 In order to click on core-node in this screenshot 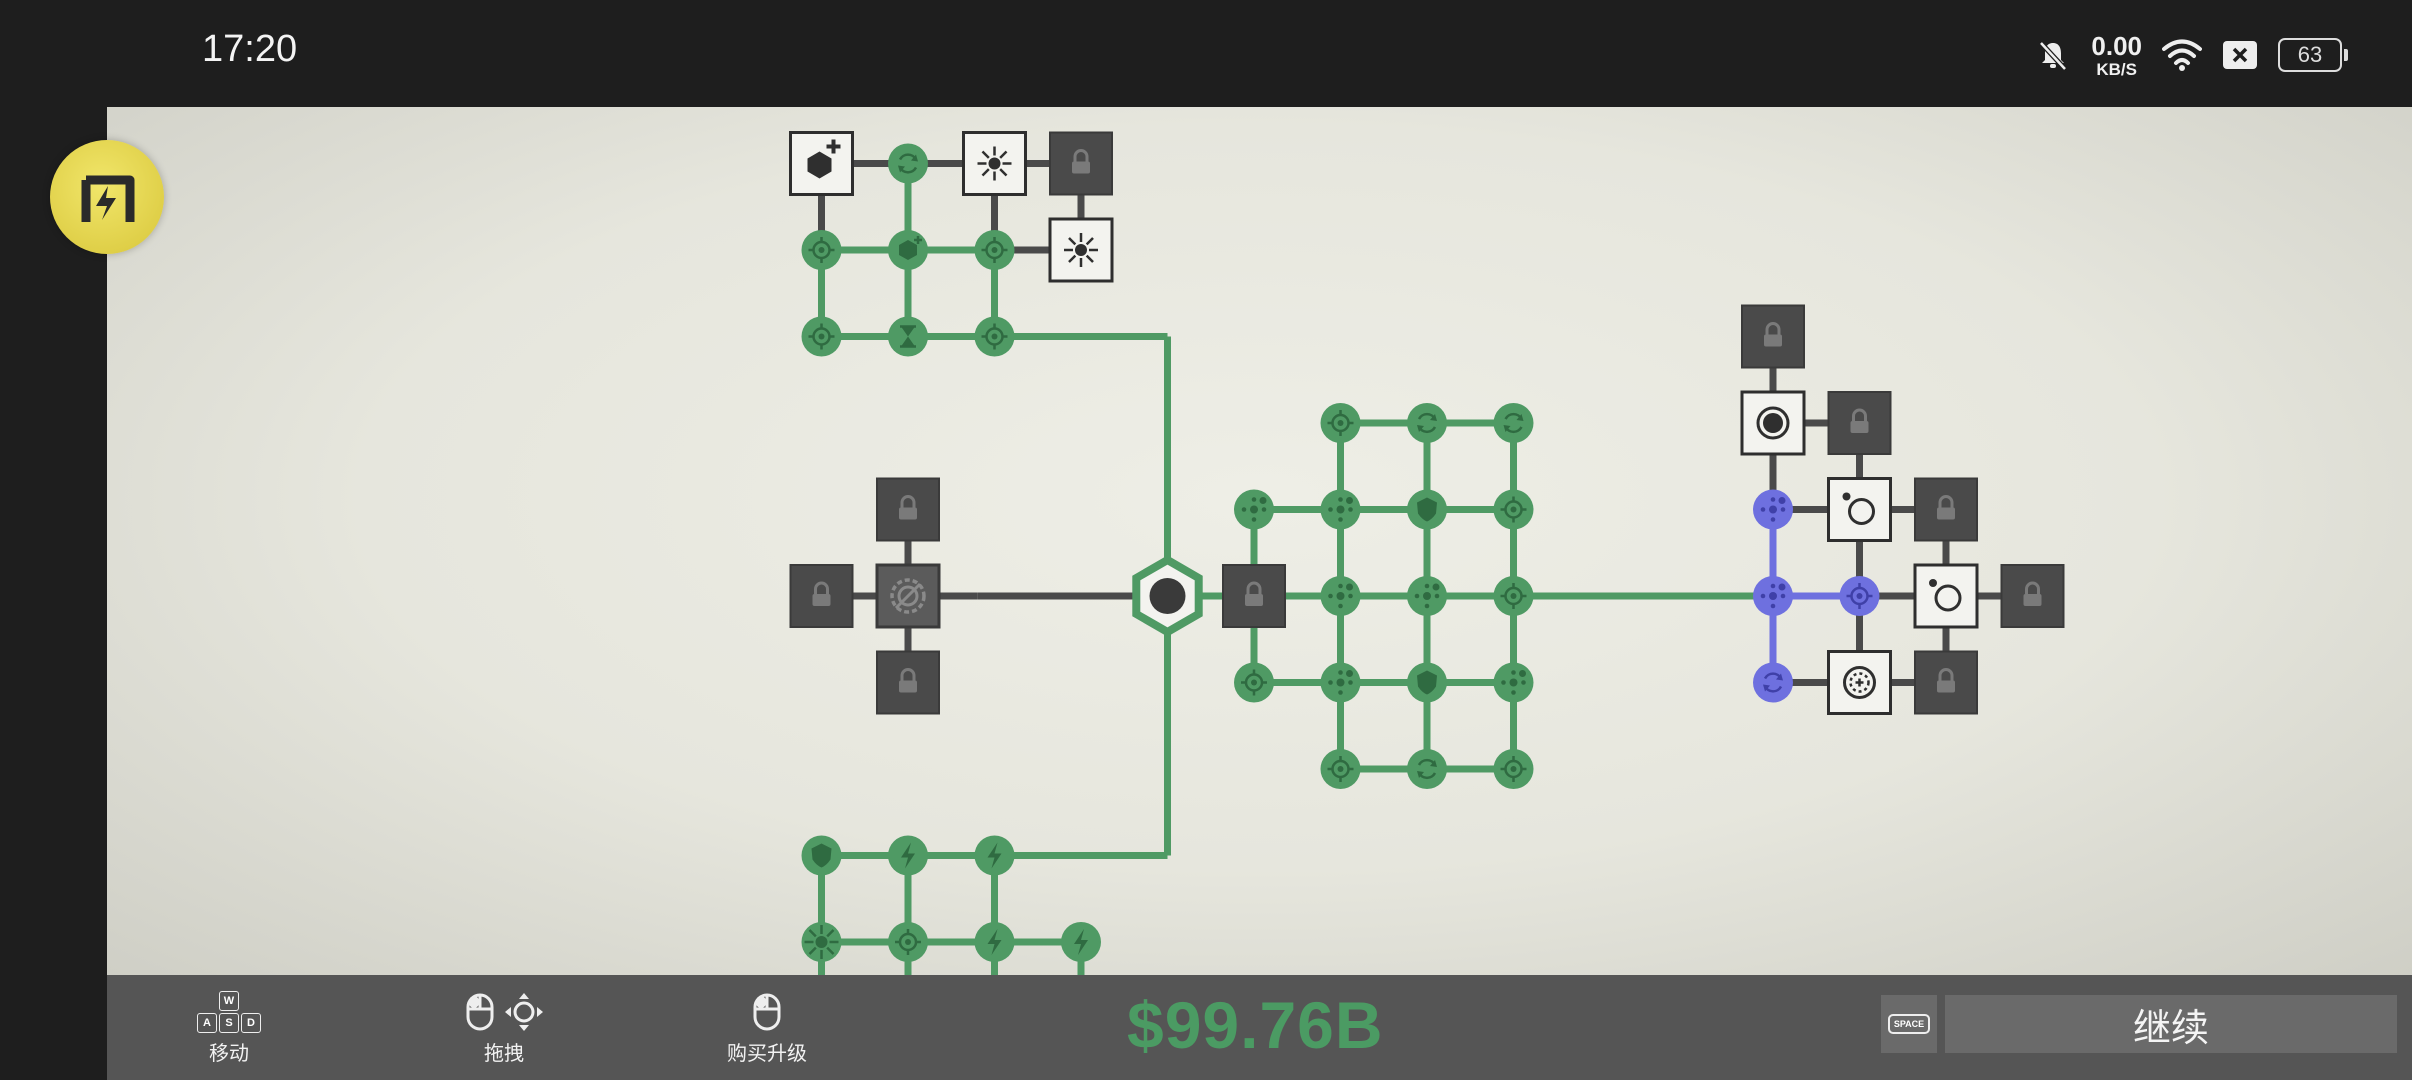, I will do `click(1167, 596)`.